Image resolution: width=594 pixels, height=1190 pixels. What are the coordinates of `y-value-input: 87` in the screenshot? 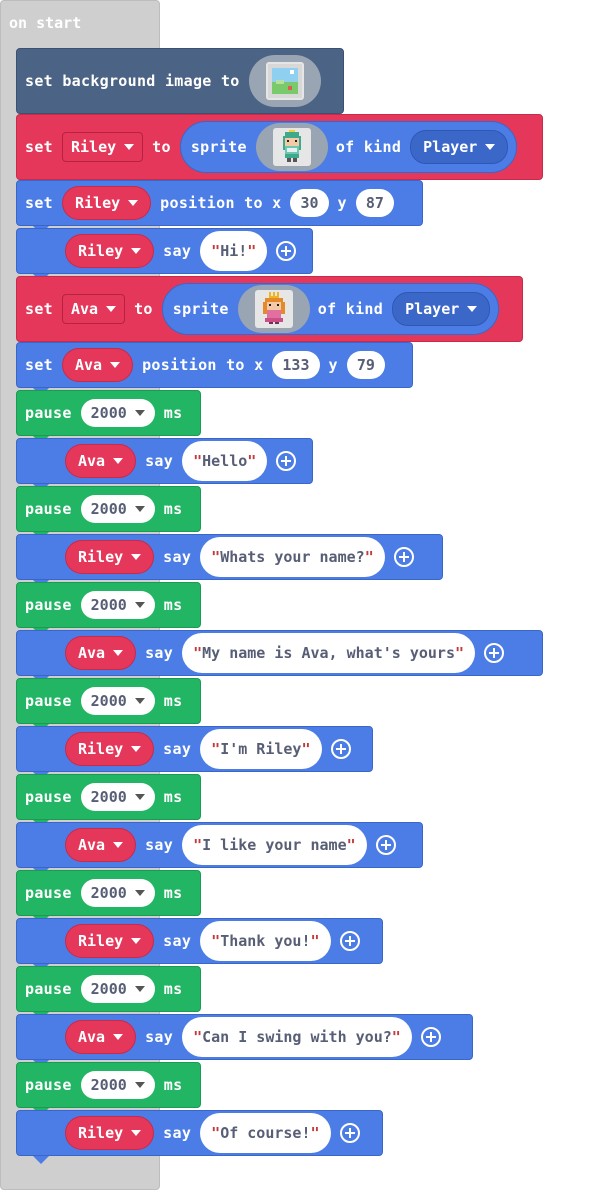 It's located at (374, 203).